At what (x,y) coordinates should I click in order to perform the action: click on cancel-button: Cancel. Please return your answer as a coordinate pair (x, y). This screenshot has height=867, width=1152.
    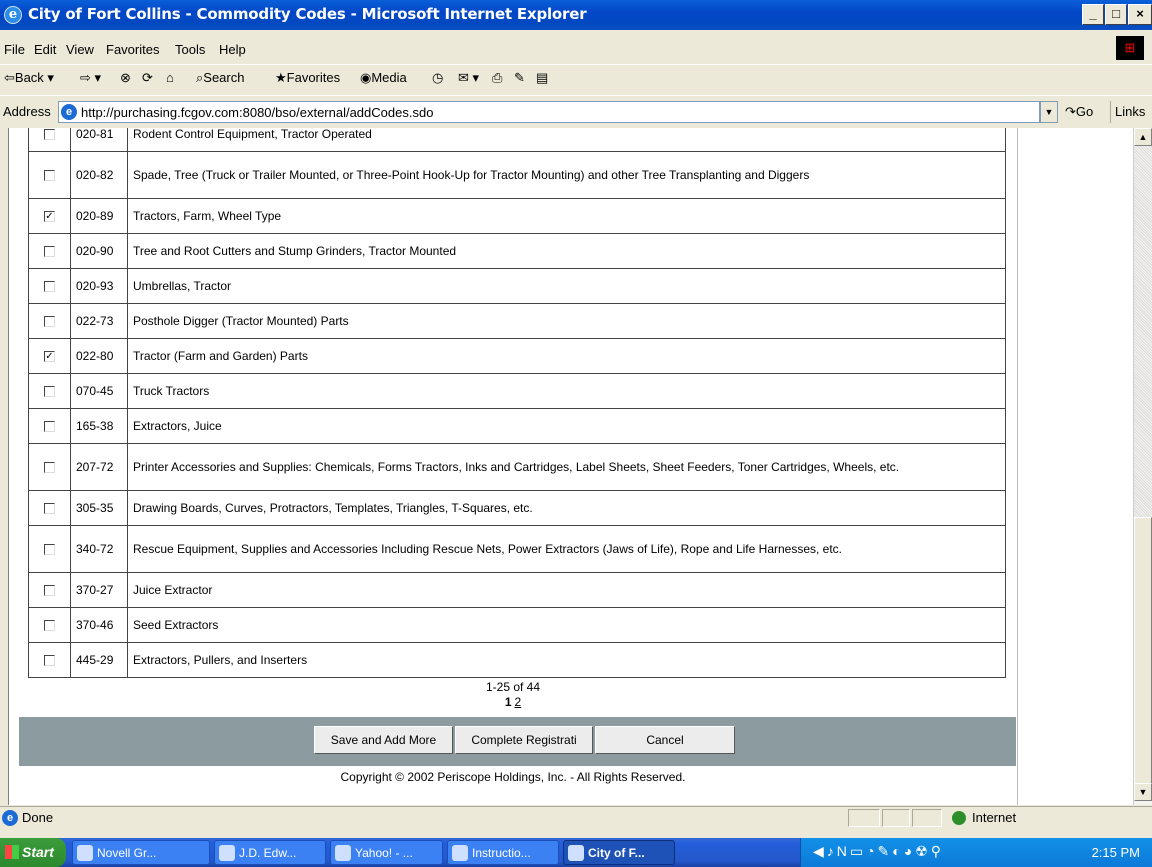
    Looking at the image, I should click on (665, 740).